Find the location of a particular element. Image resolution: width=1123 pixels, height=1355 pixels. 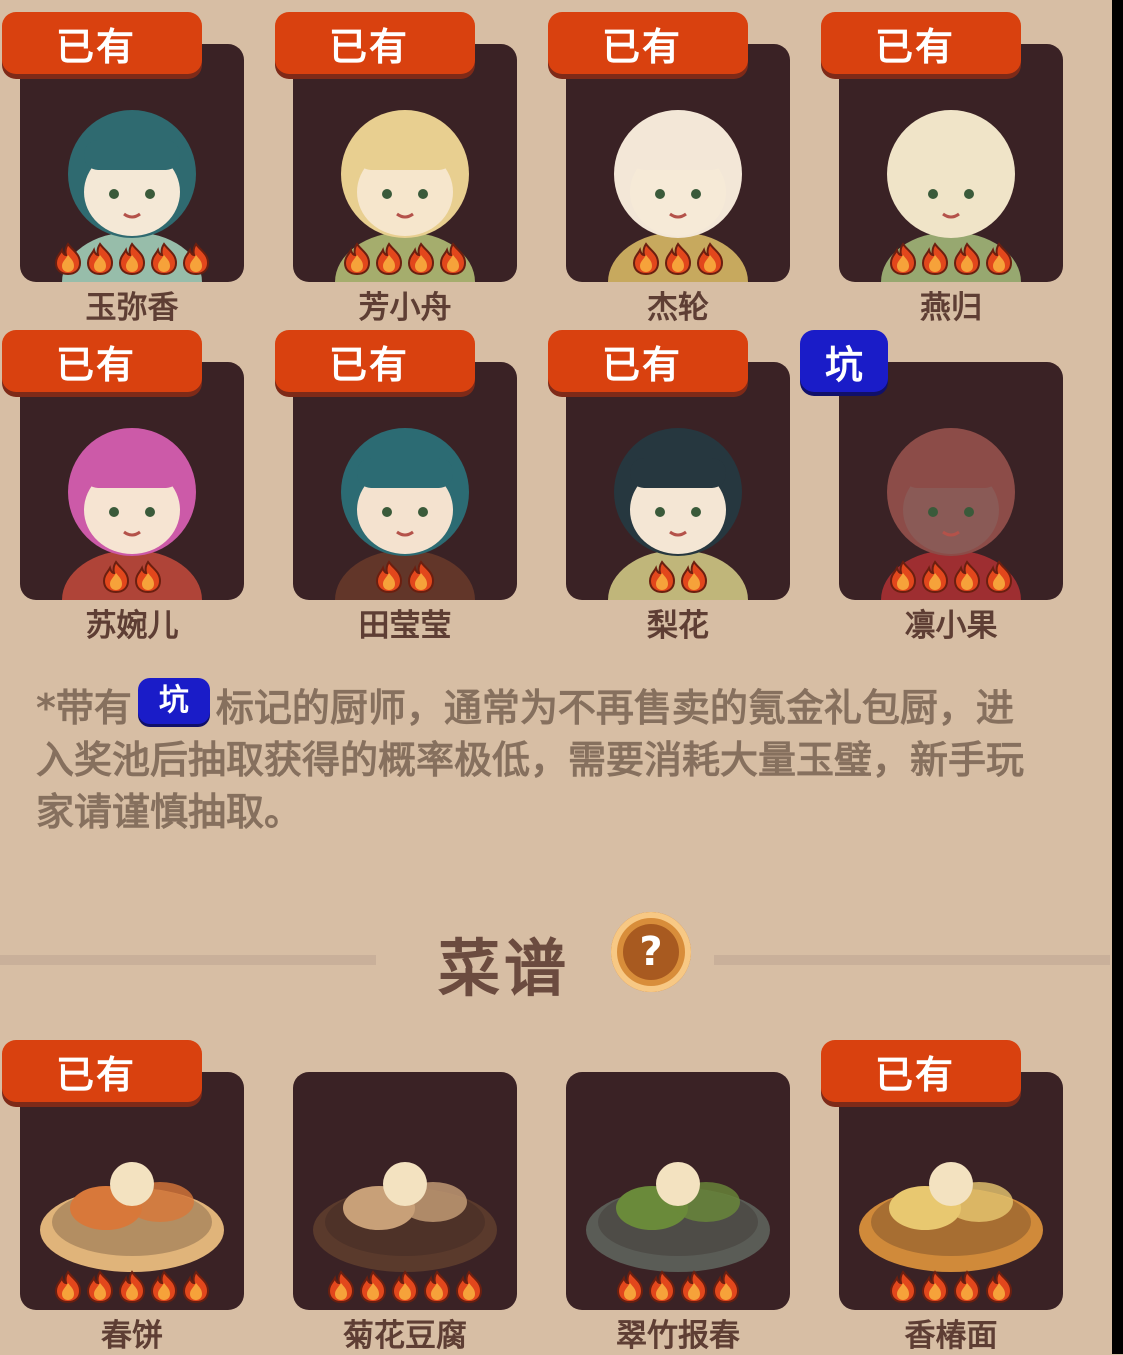

chef-name: 田莹莹 is located at coordinates (405, 626).